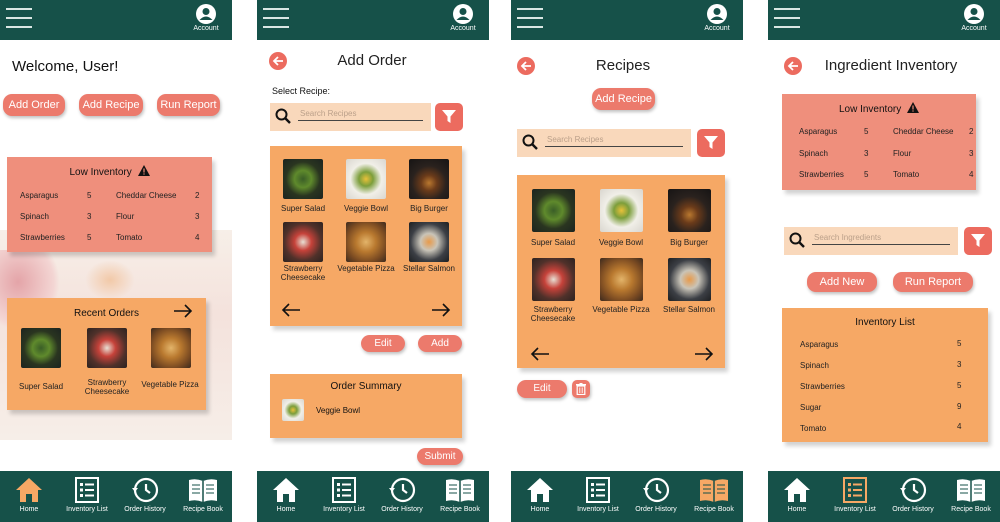 The image size is (1000, 522). I want to click on low-item-name: Cheddar Cheese, so click(923, 131).